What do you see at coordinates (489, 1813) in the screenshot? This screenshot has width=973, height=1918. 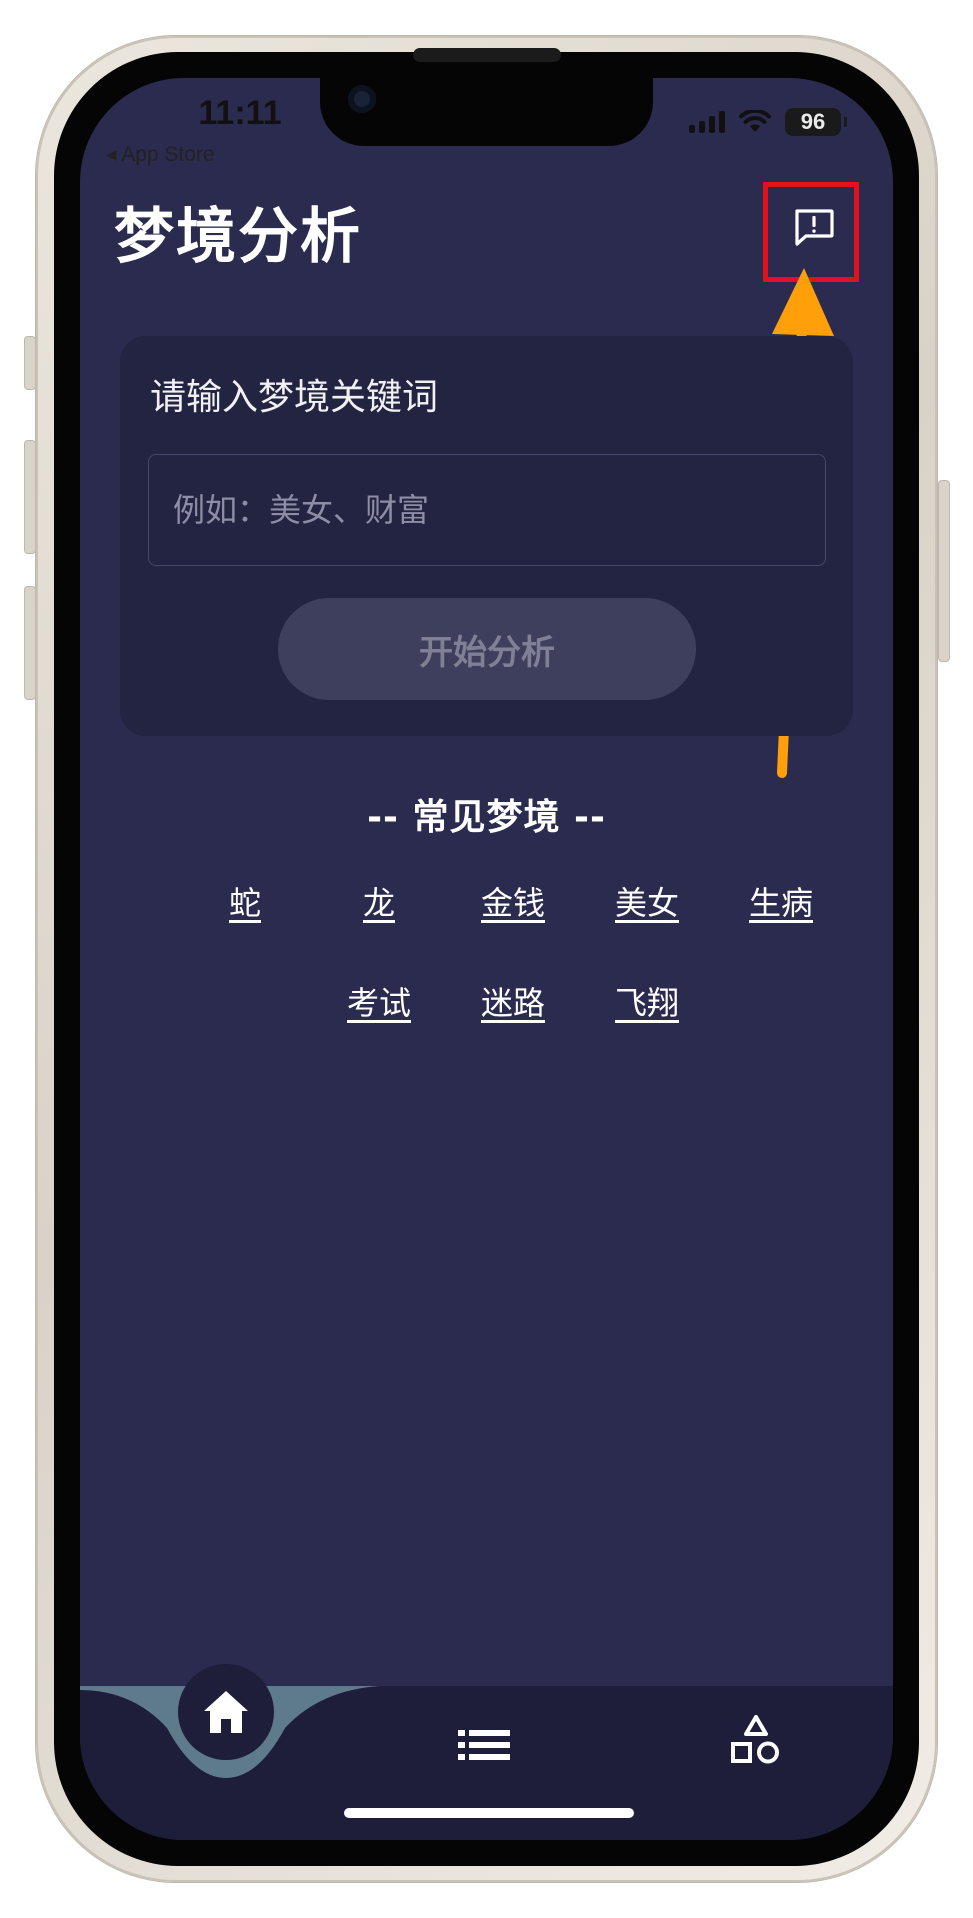 I see `home-indicator` at bounding box center [489, 1813].